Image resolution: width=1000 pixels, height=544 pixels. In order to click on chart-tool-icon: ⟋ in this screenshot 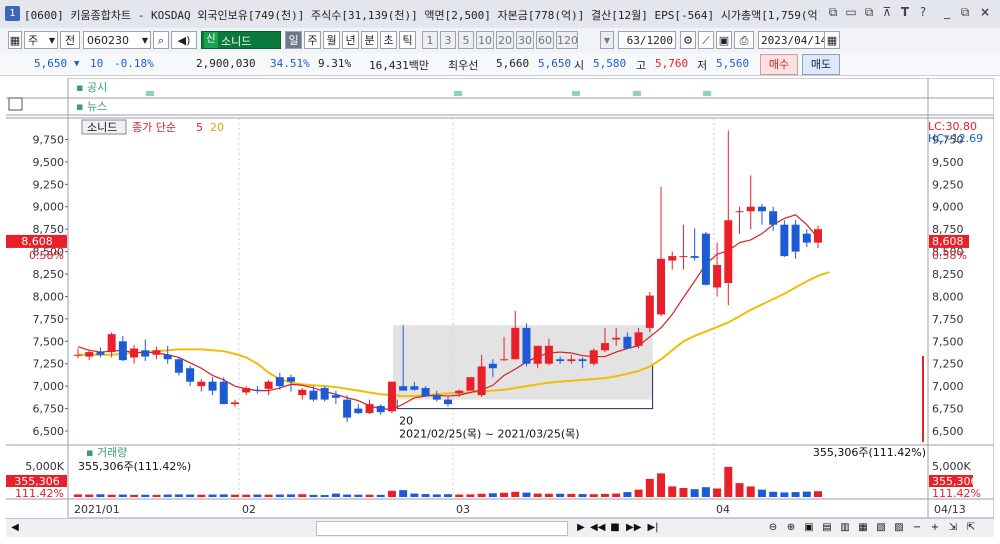, I will do `click(706, 40)`.